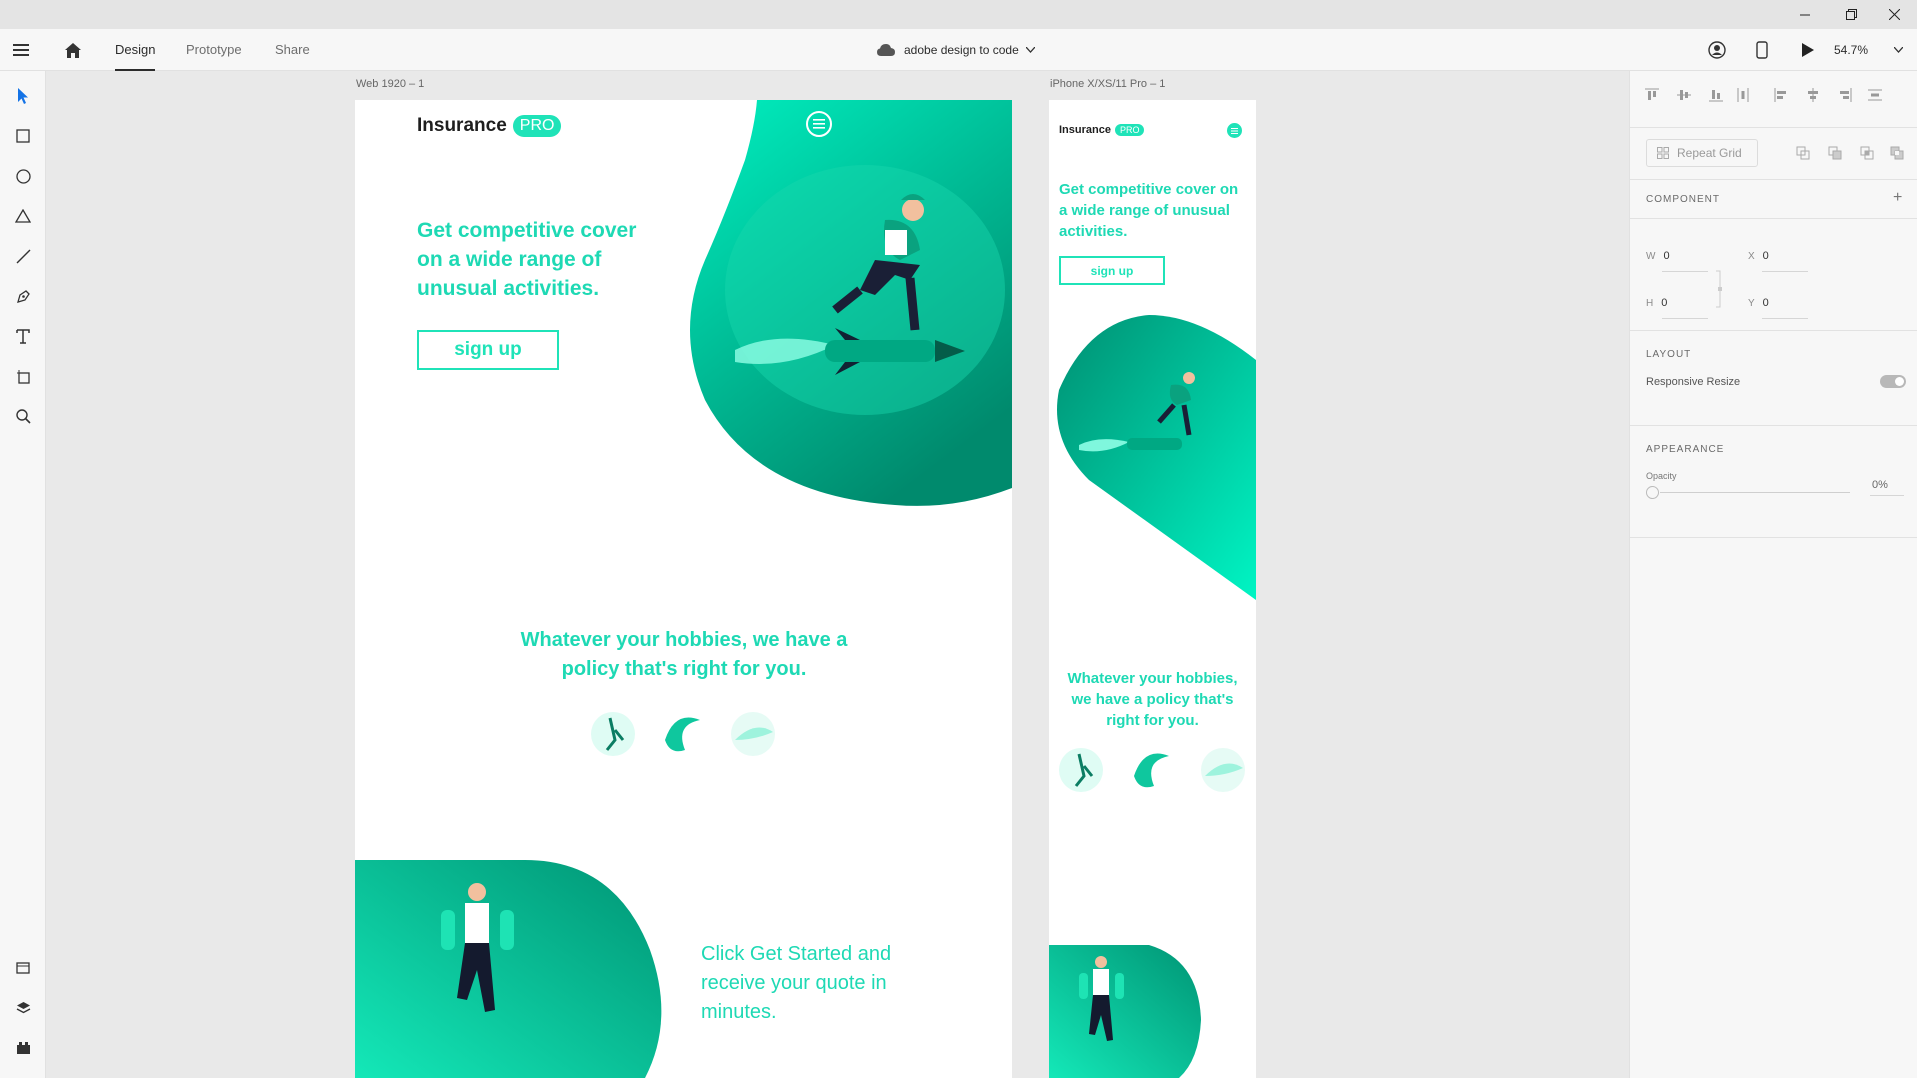 Image resolution: width=1917 pixels, height=1078 pixels. What do you see at coordinates (1887, 495) in the screenshot?
I see `opacity-value-underline` at bounding box center [1887, 495].